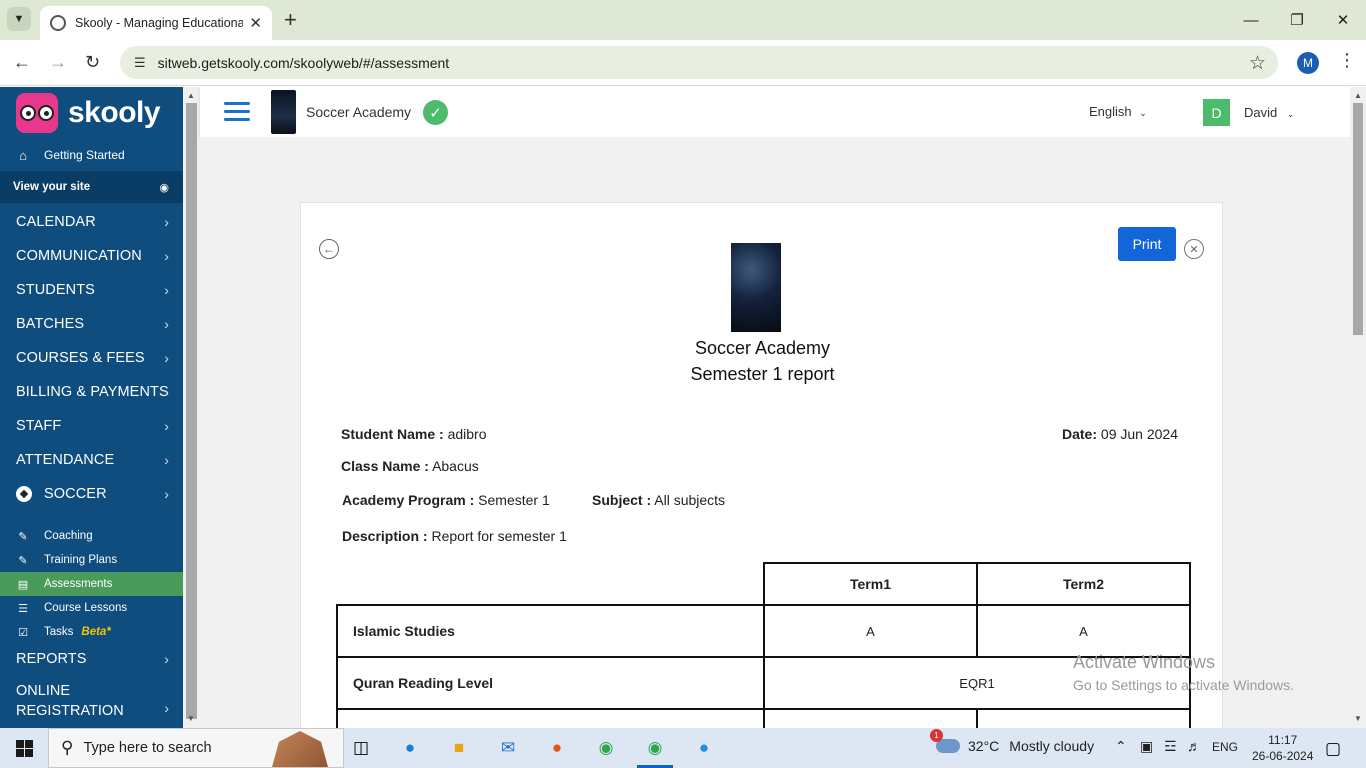 The width and height of the screenshot is (1366, 768). What do you see at coordinates (91, 187) in the screenshot?
I see `sidebar-item-view-site: View your site ◉` at bounding box center [91, 187].